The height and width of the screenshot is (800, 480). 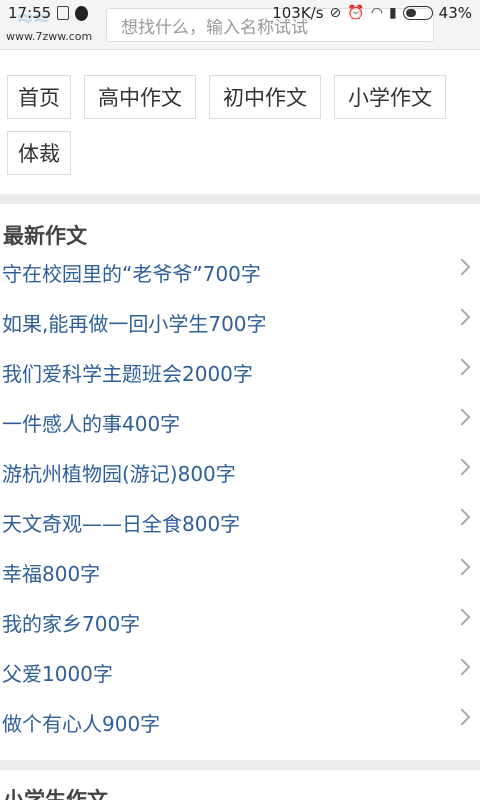 What do you see at coordinates (82, 13) in the screenshot?
I see `qq-icon` at bounding box center [82, 13].